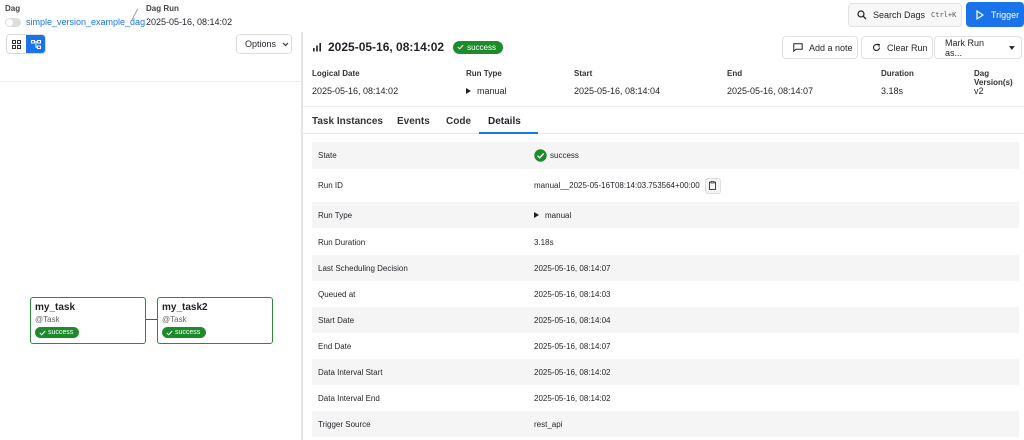 This screenshot has height=440, width=1024. Describe the element at coordinates (548, 424) in the screenshot. I see `detail-value: rest_api` at that location.